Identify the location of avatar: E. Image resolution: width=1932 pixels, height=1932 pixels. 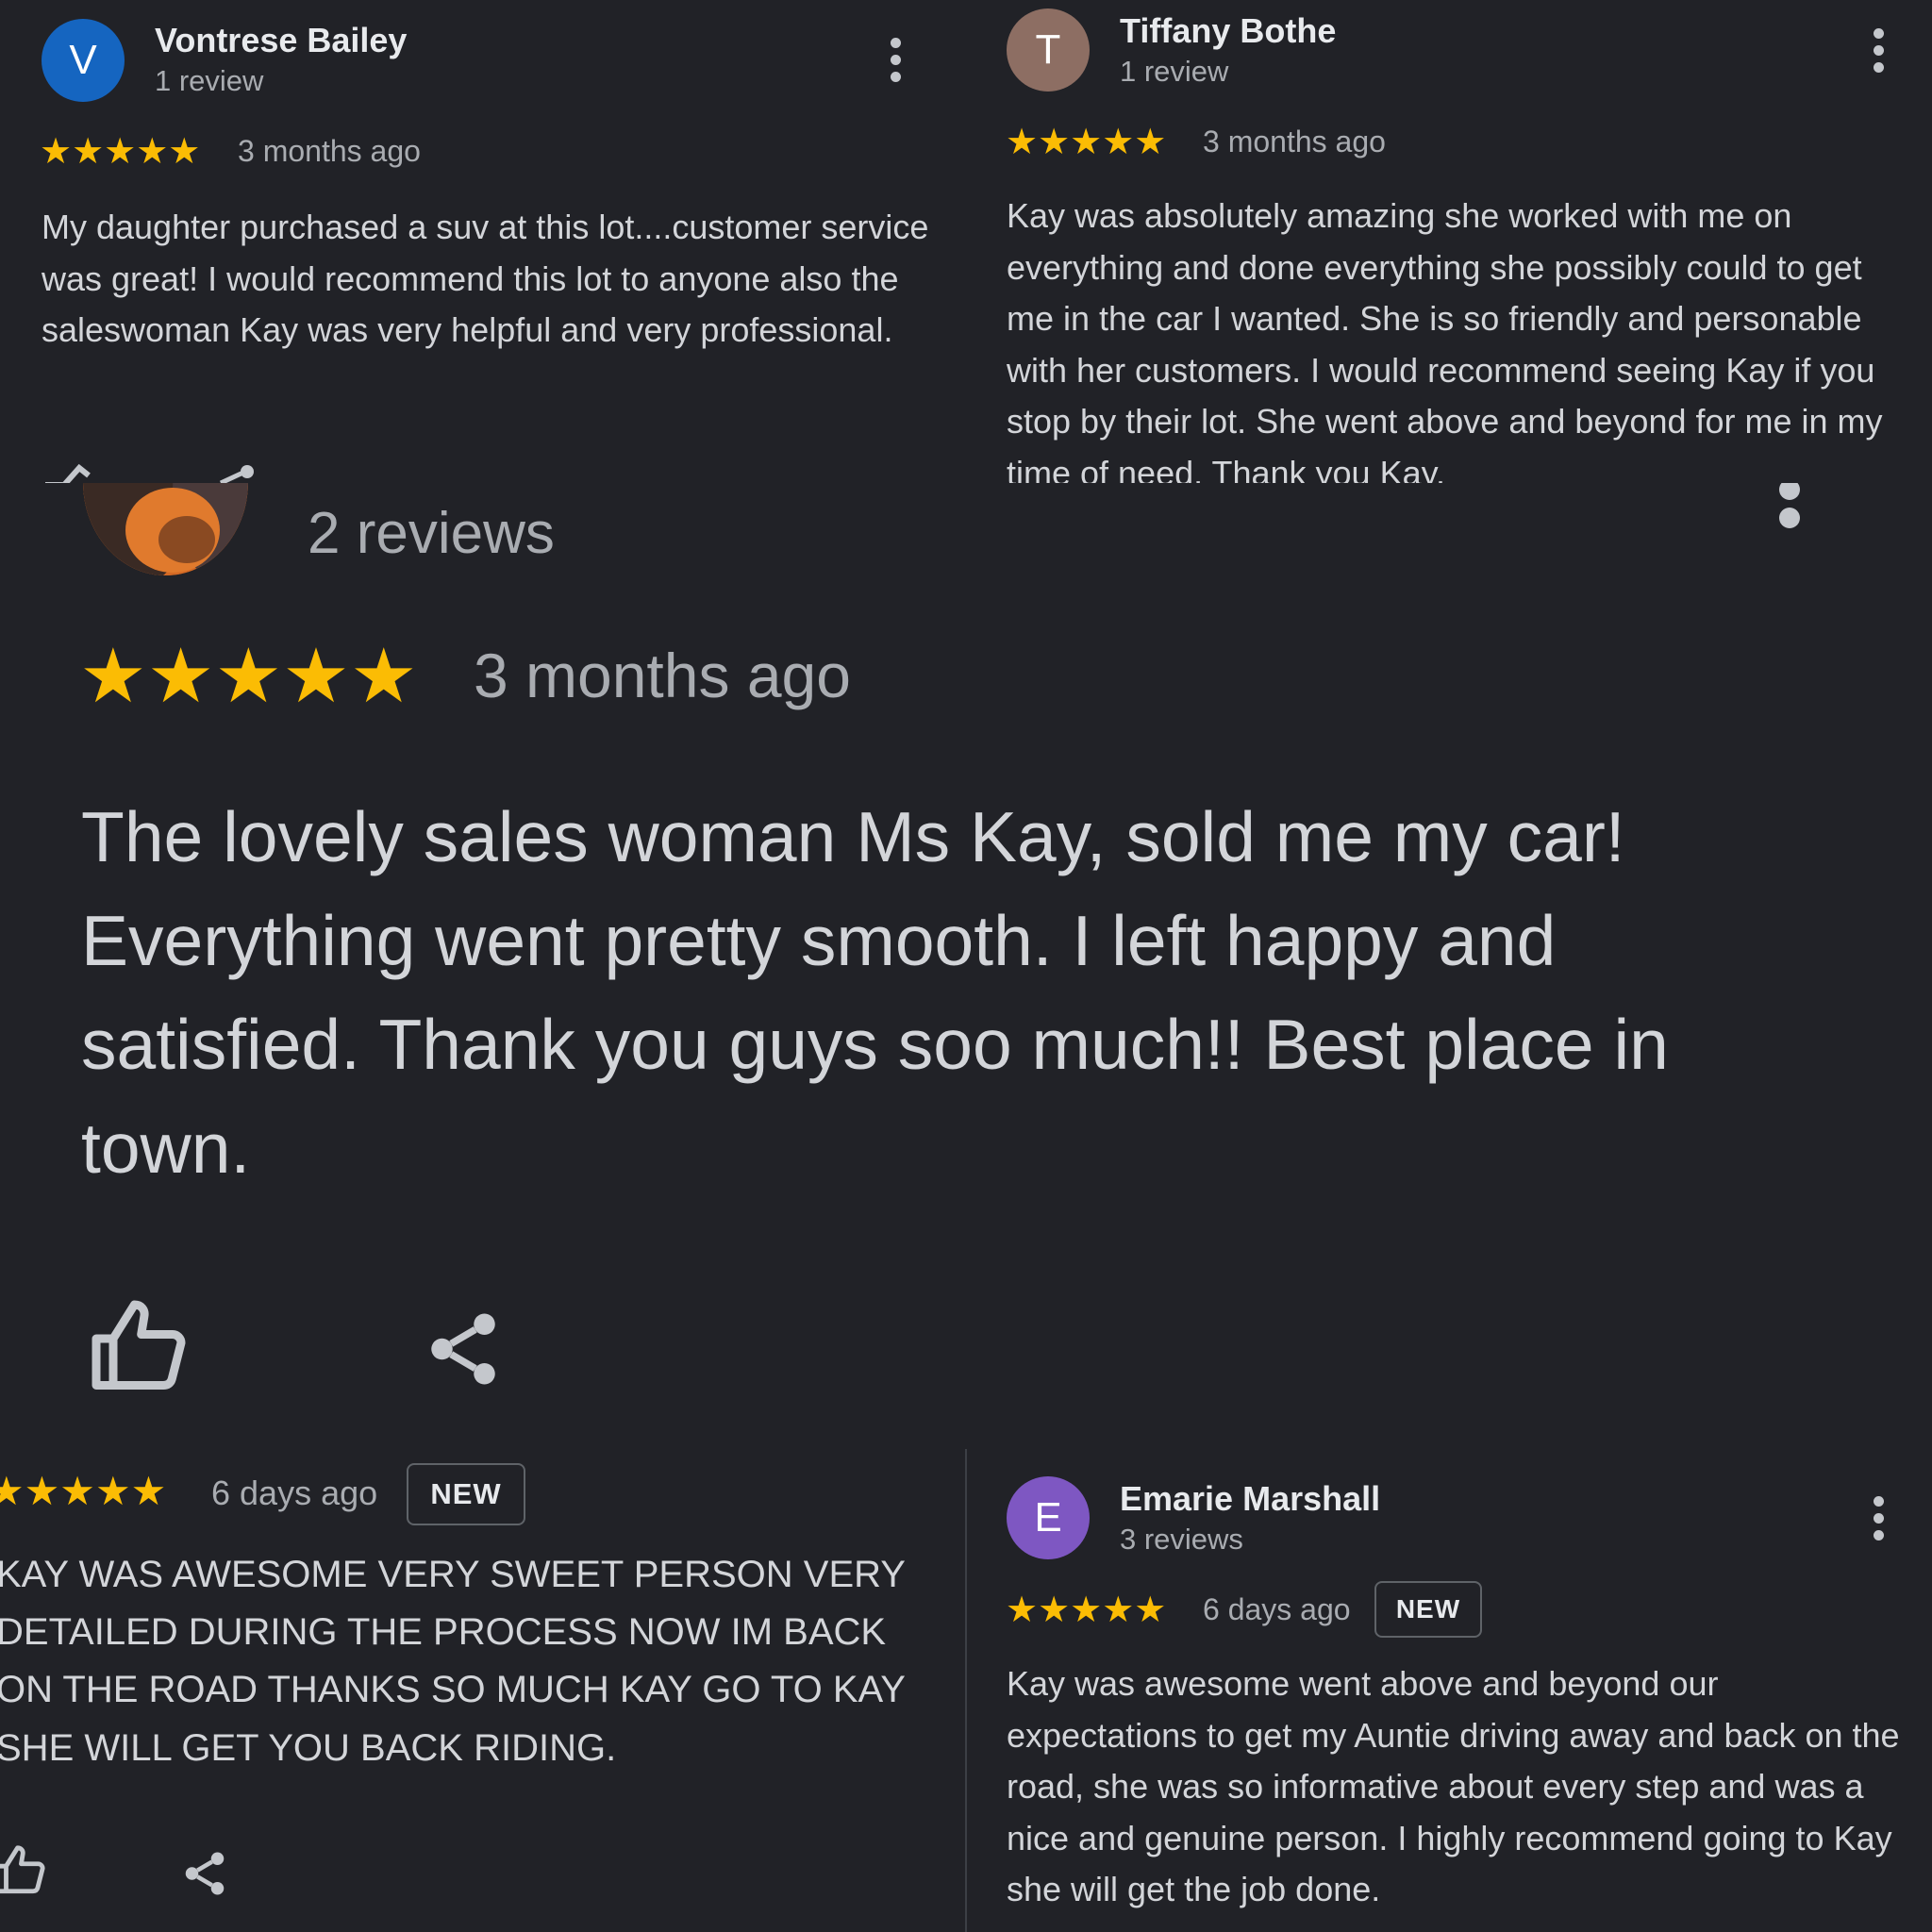
(1049, 1518).